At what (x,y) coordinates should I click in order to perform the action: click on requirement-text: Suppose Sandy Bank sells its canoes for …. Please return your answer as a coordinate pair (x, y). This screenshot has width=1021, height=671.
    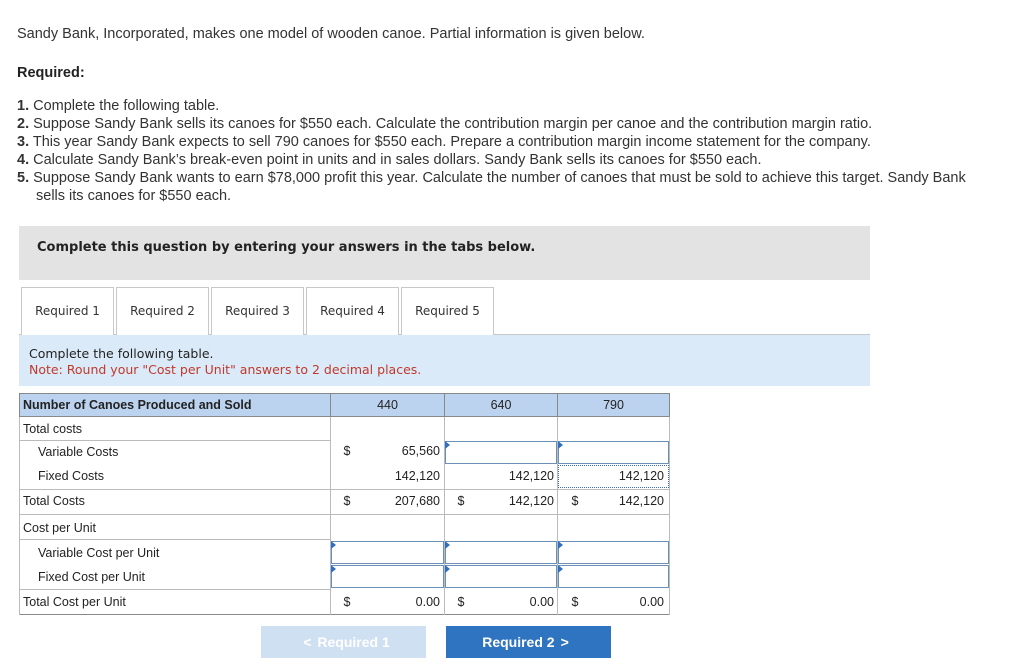
    Looking at the image, I should click on (453, 124).